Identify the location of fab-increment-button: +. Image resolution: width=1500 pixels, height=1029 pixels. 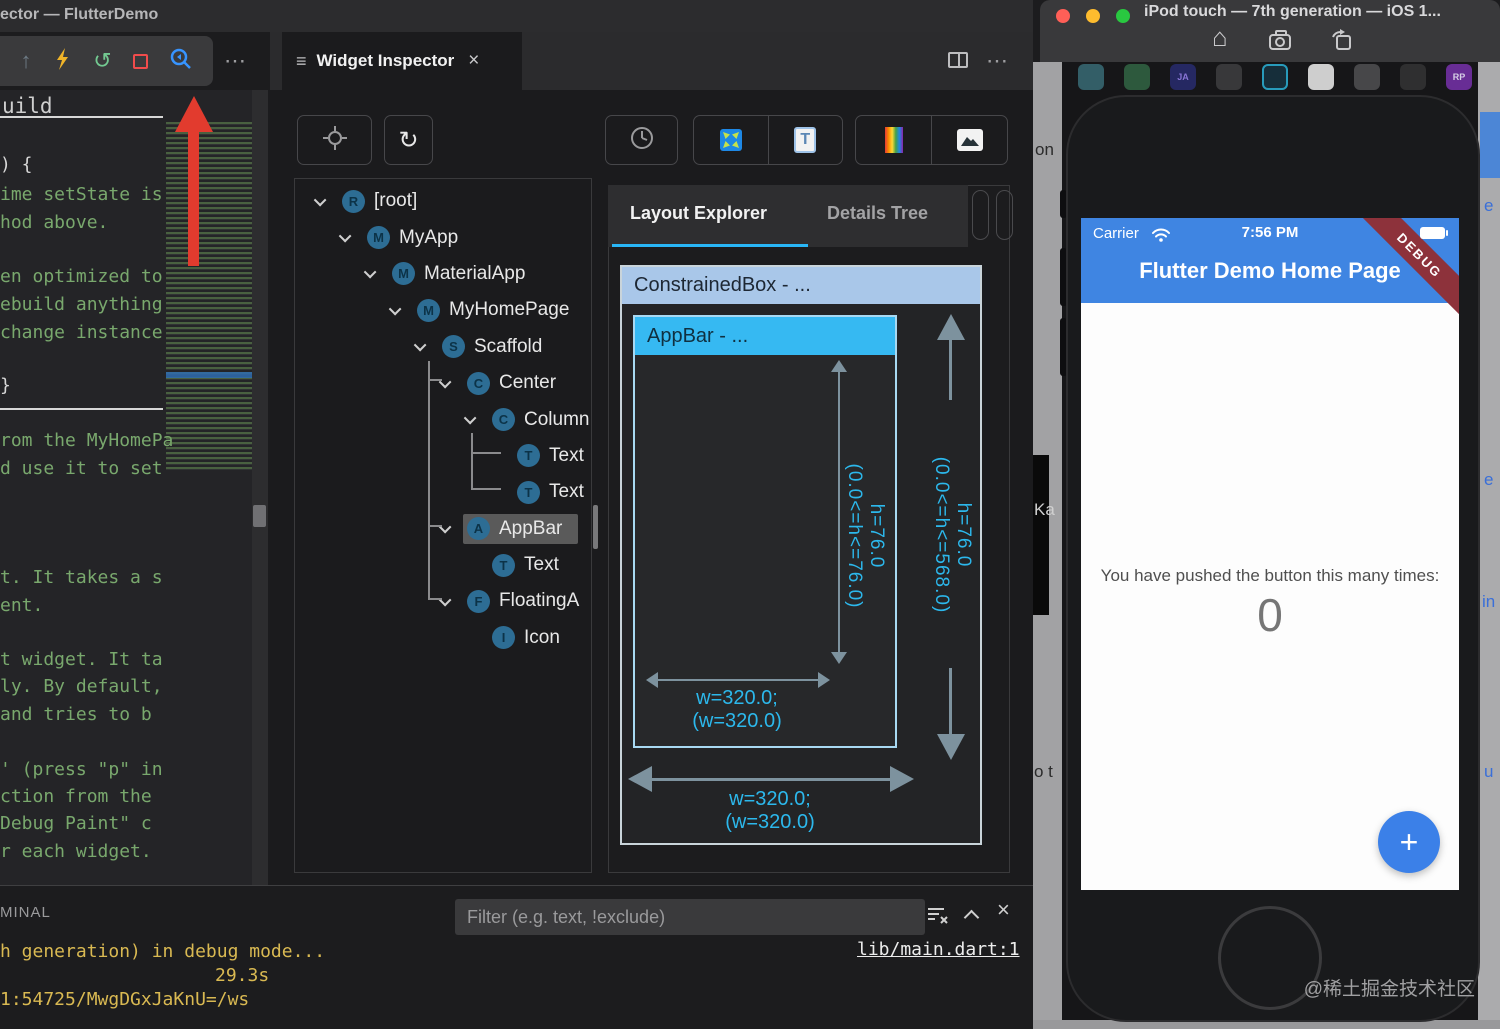
(1409, 842).